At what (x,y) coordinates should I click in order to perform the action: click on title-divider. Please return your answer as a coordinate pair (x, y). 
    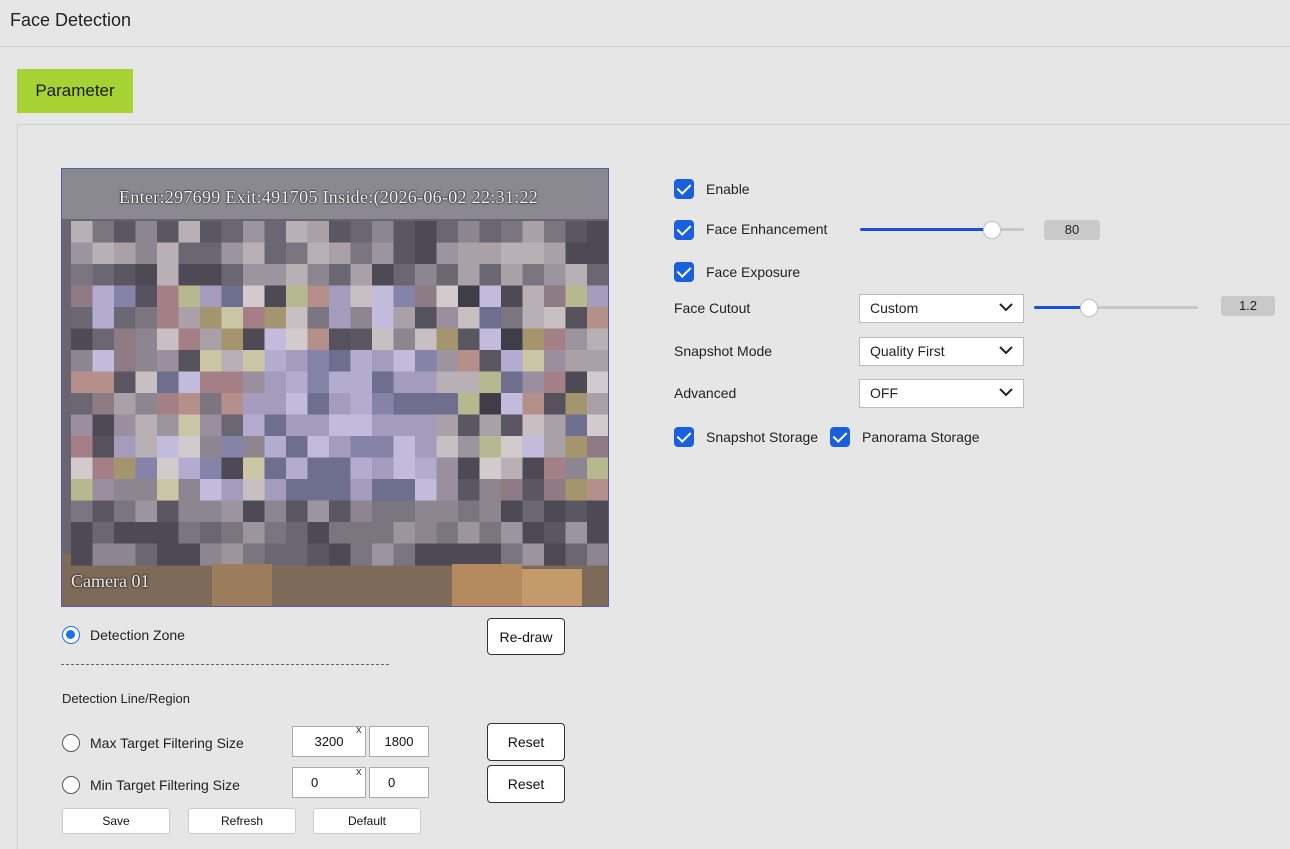
    Looking at the image, I should click on (645, 46).